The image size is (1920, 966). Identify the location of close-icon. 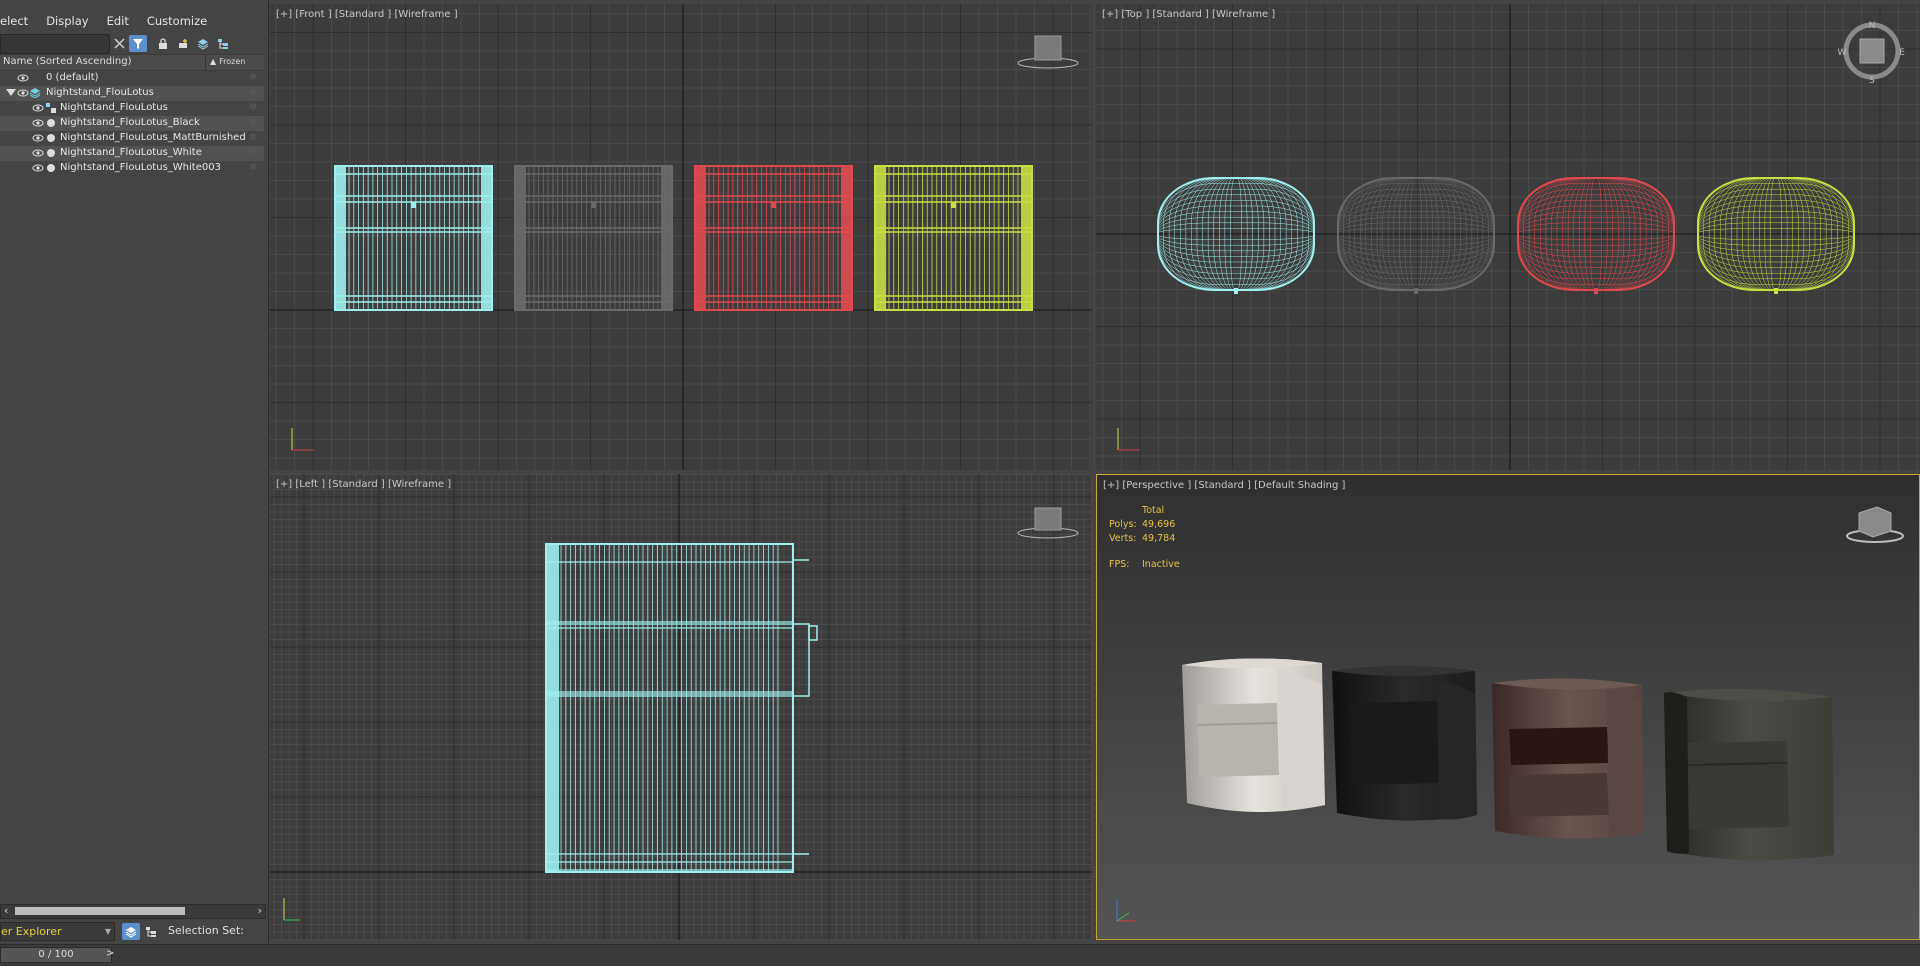
(119, 43).